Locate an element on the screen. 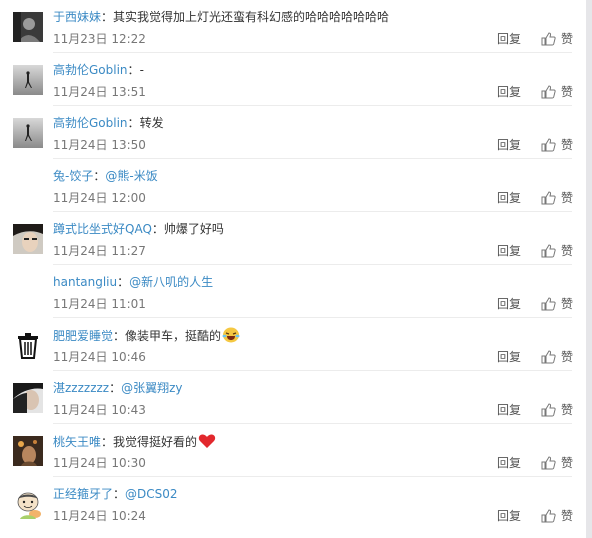  comment-text: 像装甲车，挺酷的 is located at coordinates (173, 336).